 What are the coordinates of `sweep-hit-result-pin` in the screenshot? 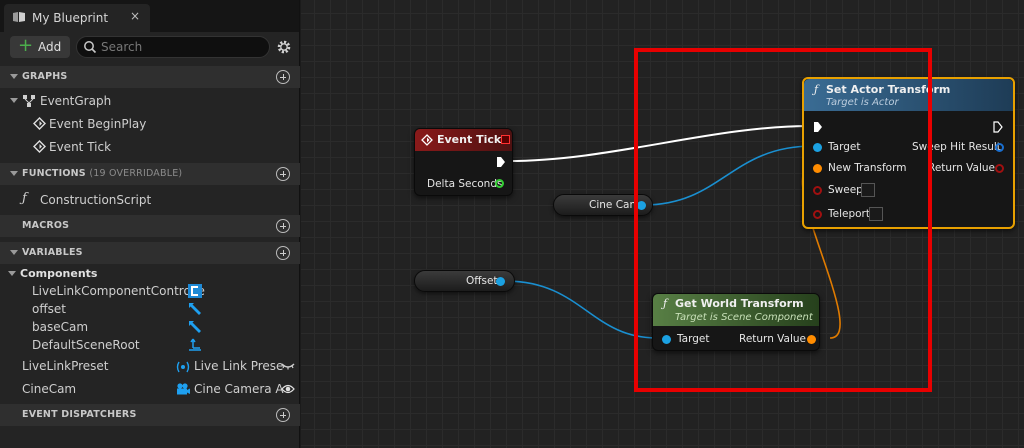 It's located at (999, 147).